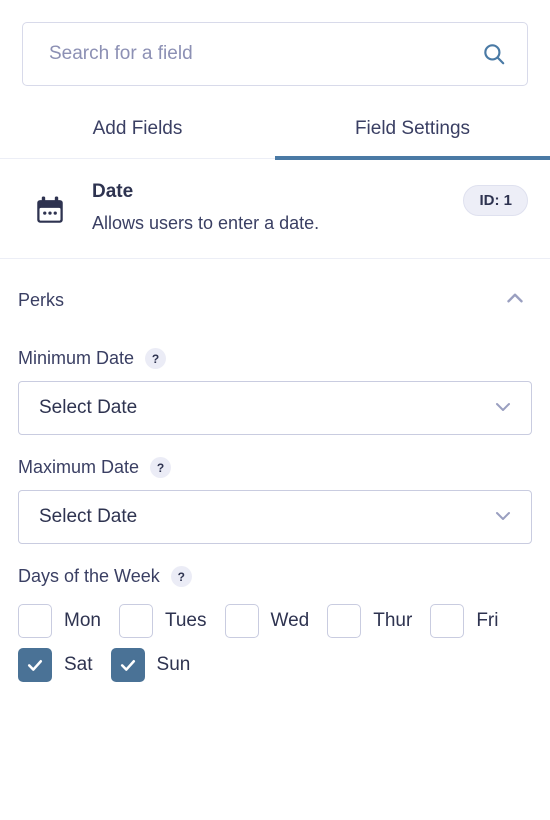 The image size is (550, 820). Describe the element at coordinates (59, 621) in the screenshot. I see `day-checkbox-mon: Mon` at that location.